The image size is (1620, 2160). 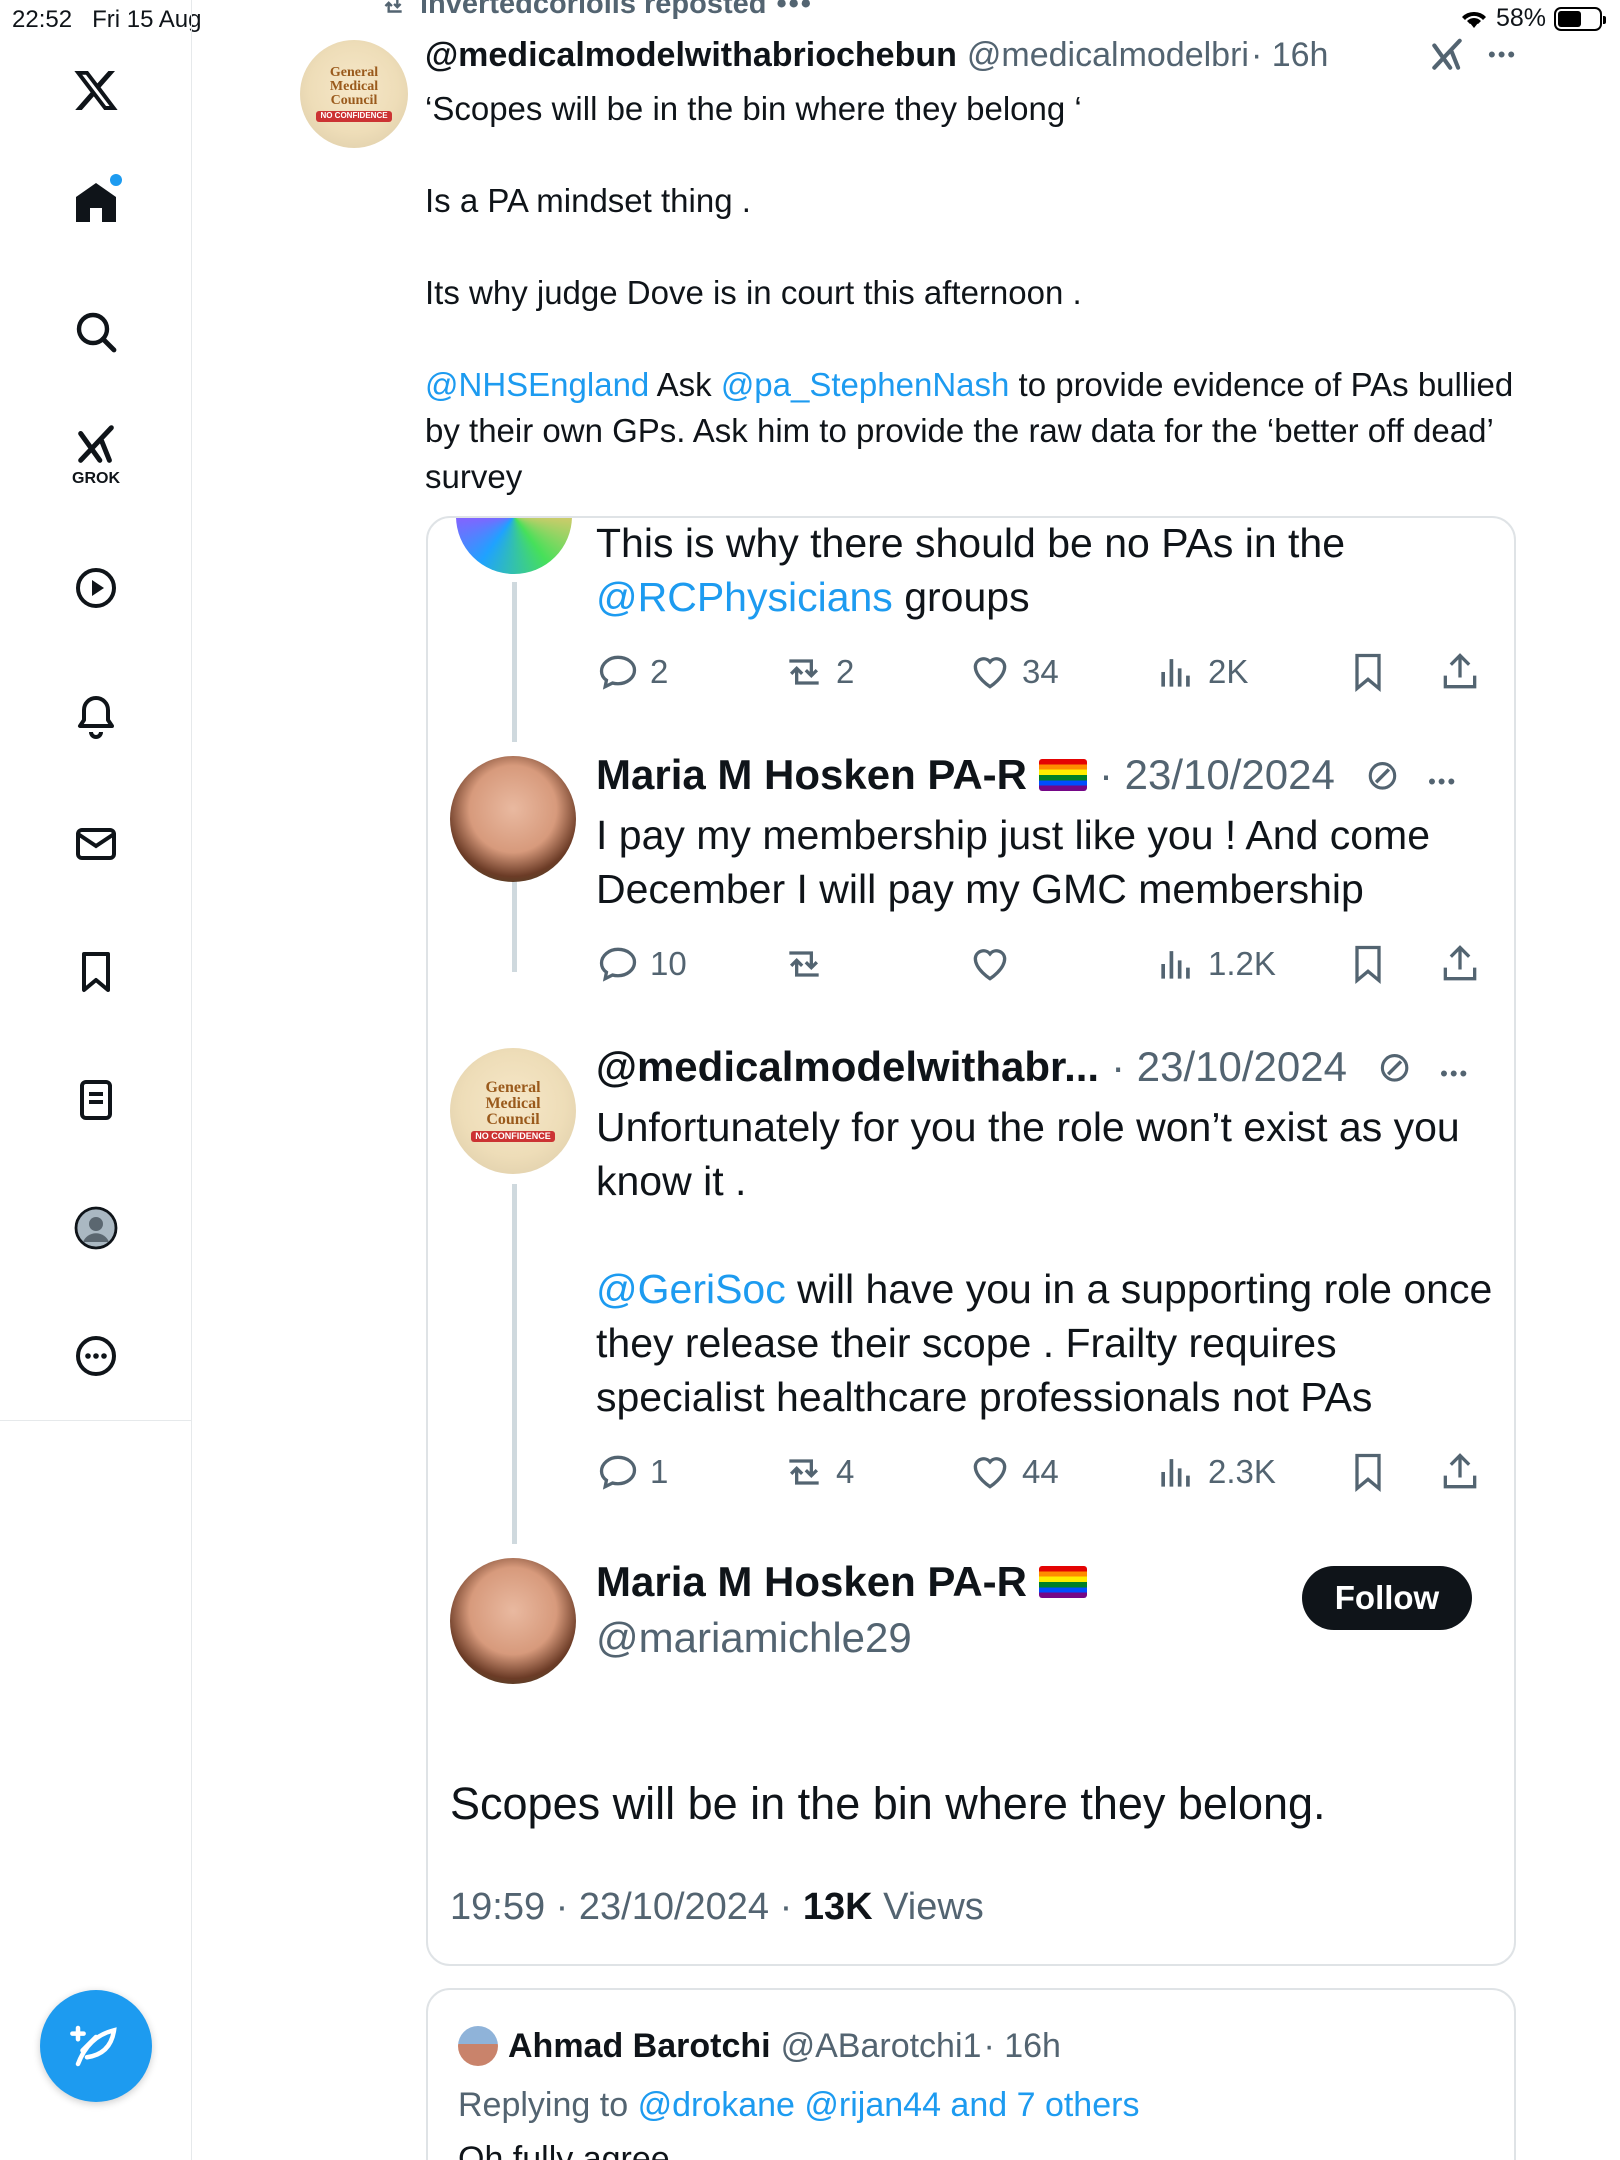 I want to click on repost-button: 2, so click(x=818, y=672).